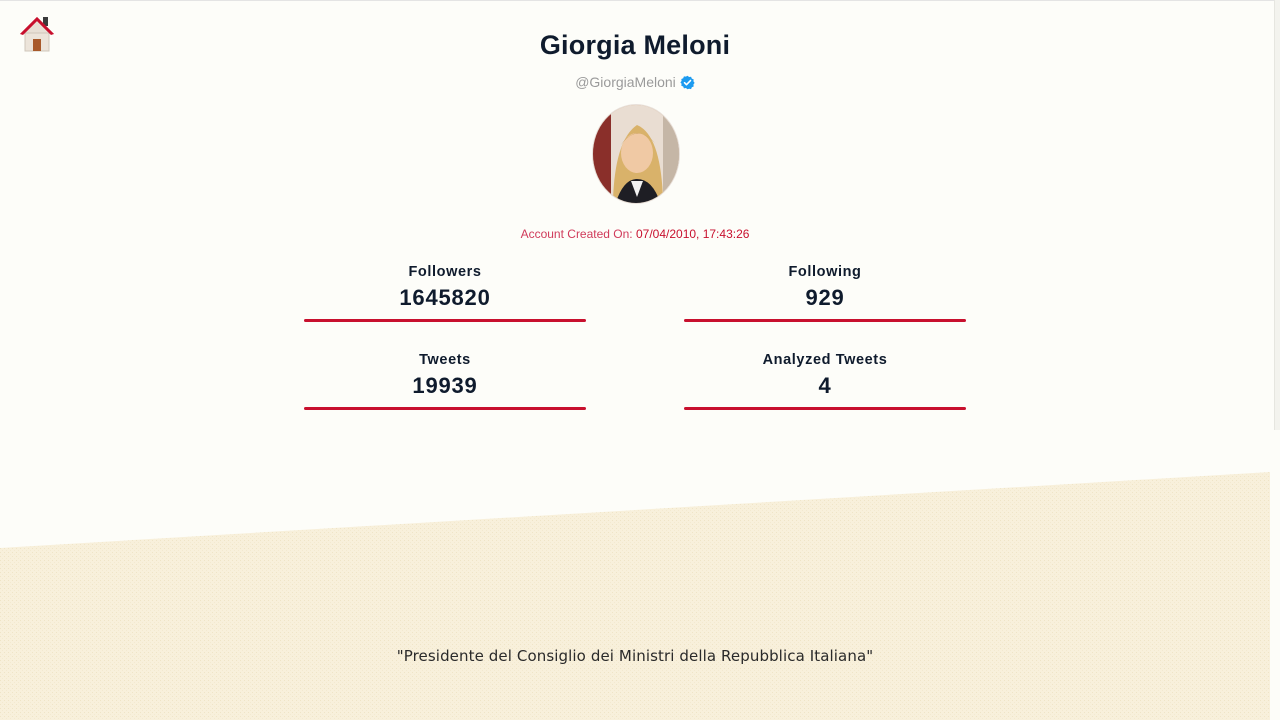 The width and height of the screenshot is (1280, 720). Describe the element at coordinates (576, 234) in the screenshot. I see `account-created-label: Account Created On:` at that location.